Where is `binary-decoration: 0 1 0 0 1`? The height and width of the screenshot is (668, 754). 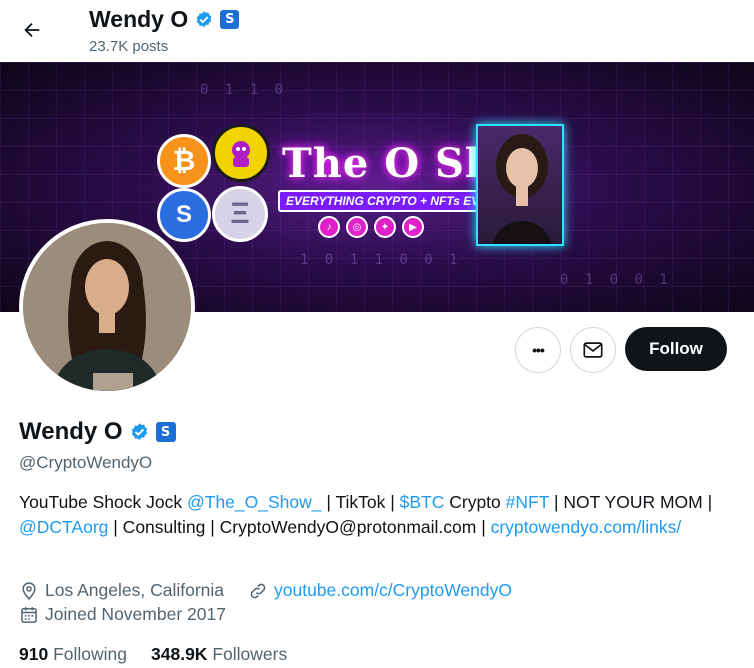 binary-decoration: 0 1 0 0 1 is located at coordinates (616, 280).